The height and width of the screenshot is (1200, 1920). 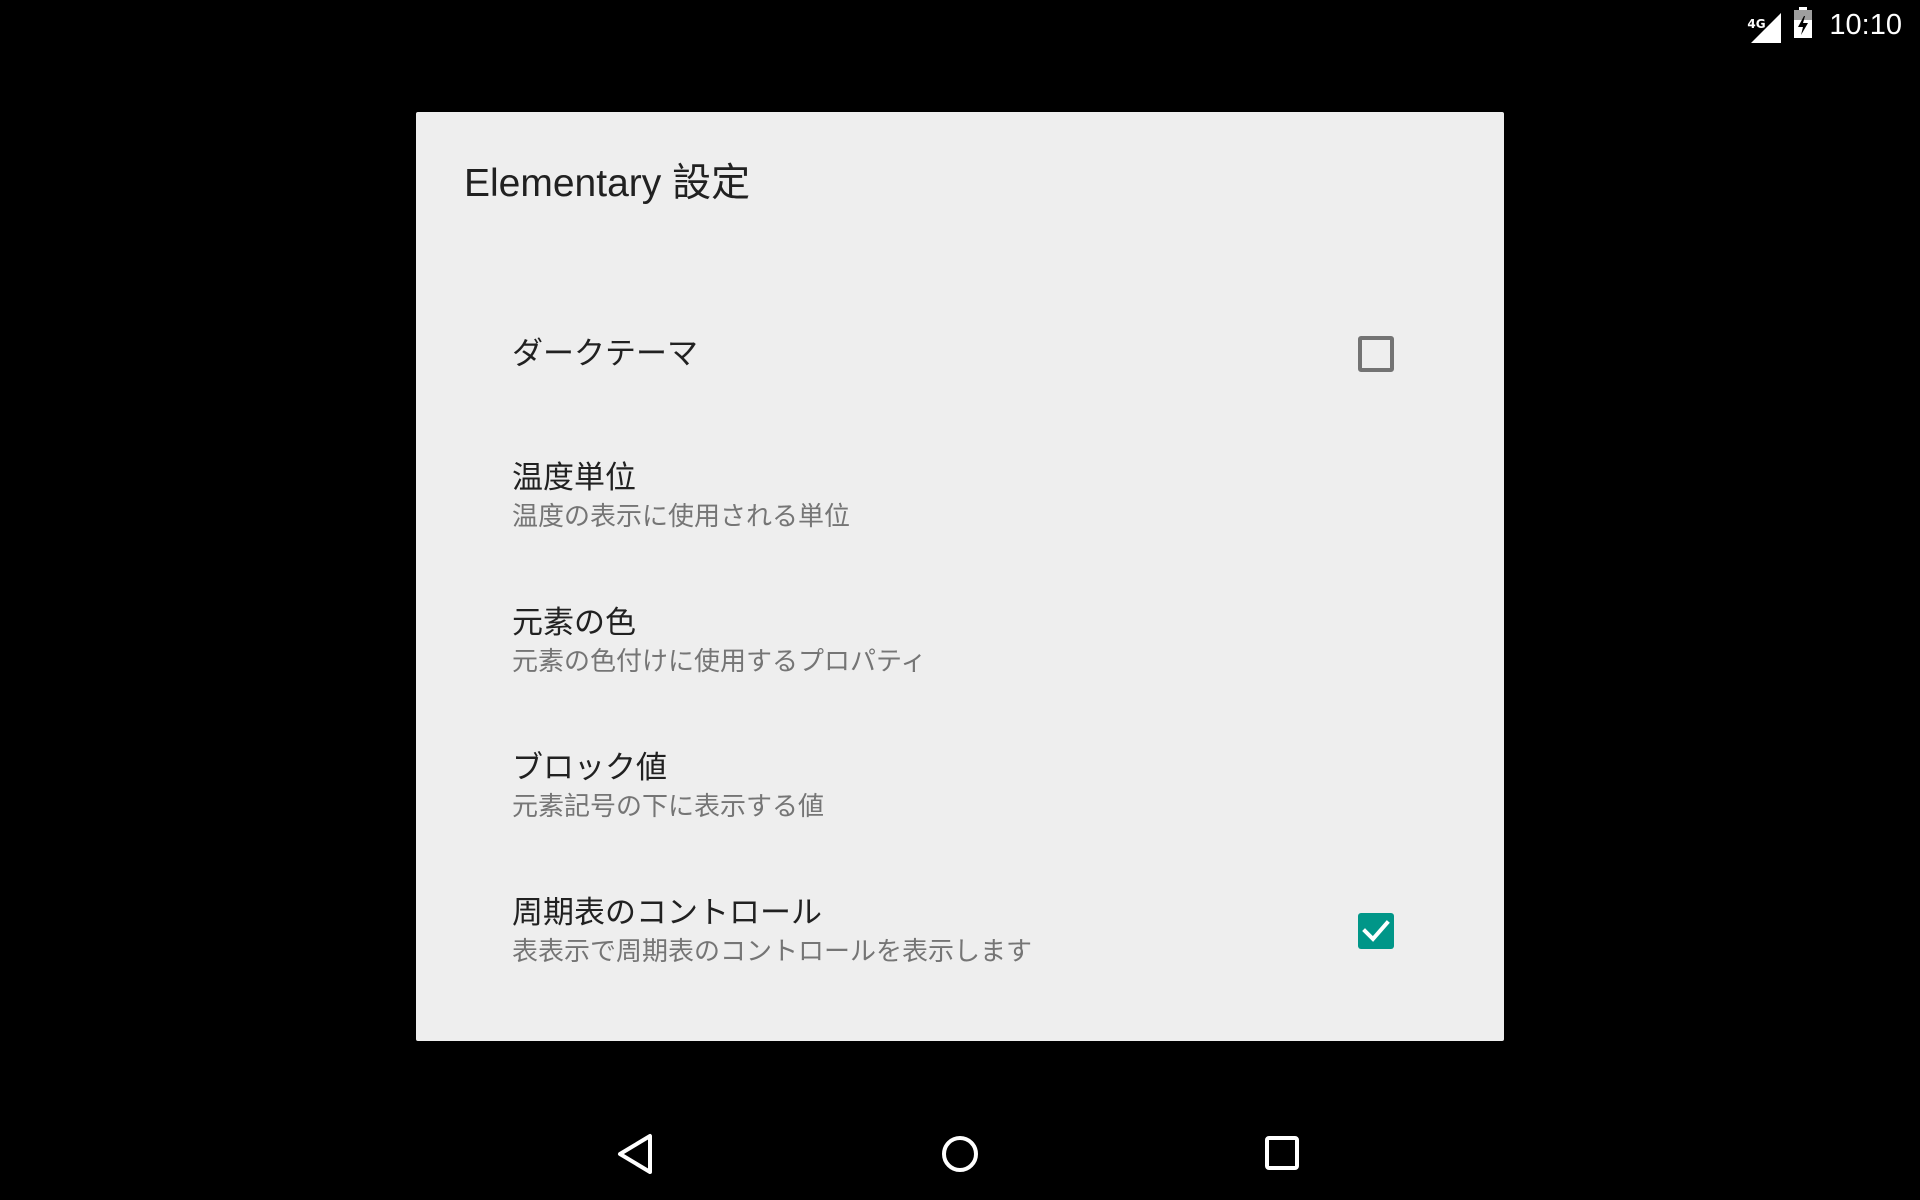 I want to click on pref-title: ダークテーマ, so click(x=605, y=354).